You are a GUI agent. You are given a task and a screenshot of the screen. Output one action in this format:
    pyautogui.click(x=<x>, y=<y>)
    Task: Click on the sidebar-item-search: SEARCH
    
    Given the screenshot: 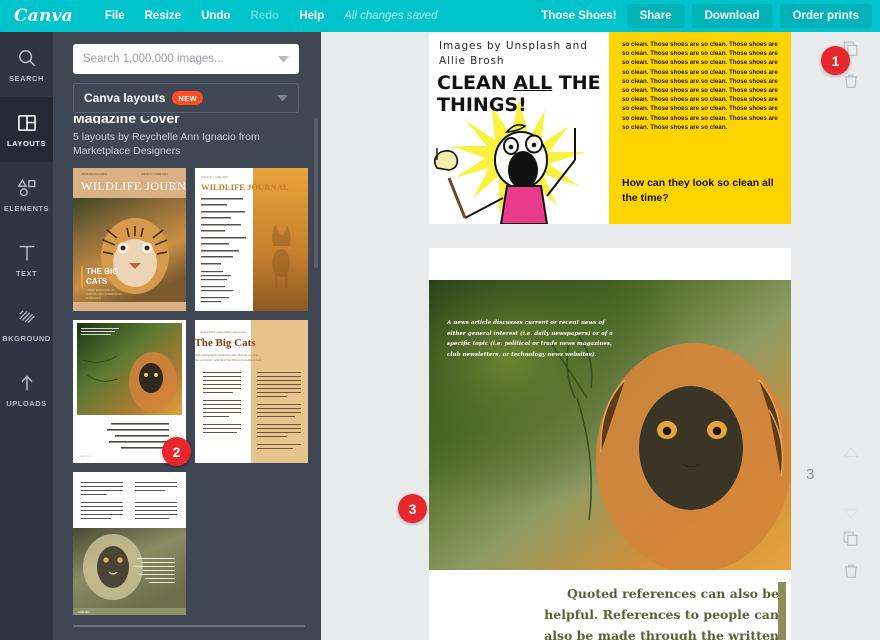 What is the action you would take?
    pyautogui.click(x=26, y=64)
    